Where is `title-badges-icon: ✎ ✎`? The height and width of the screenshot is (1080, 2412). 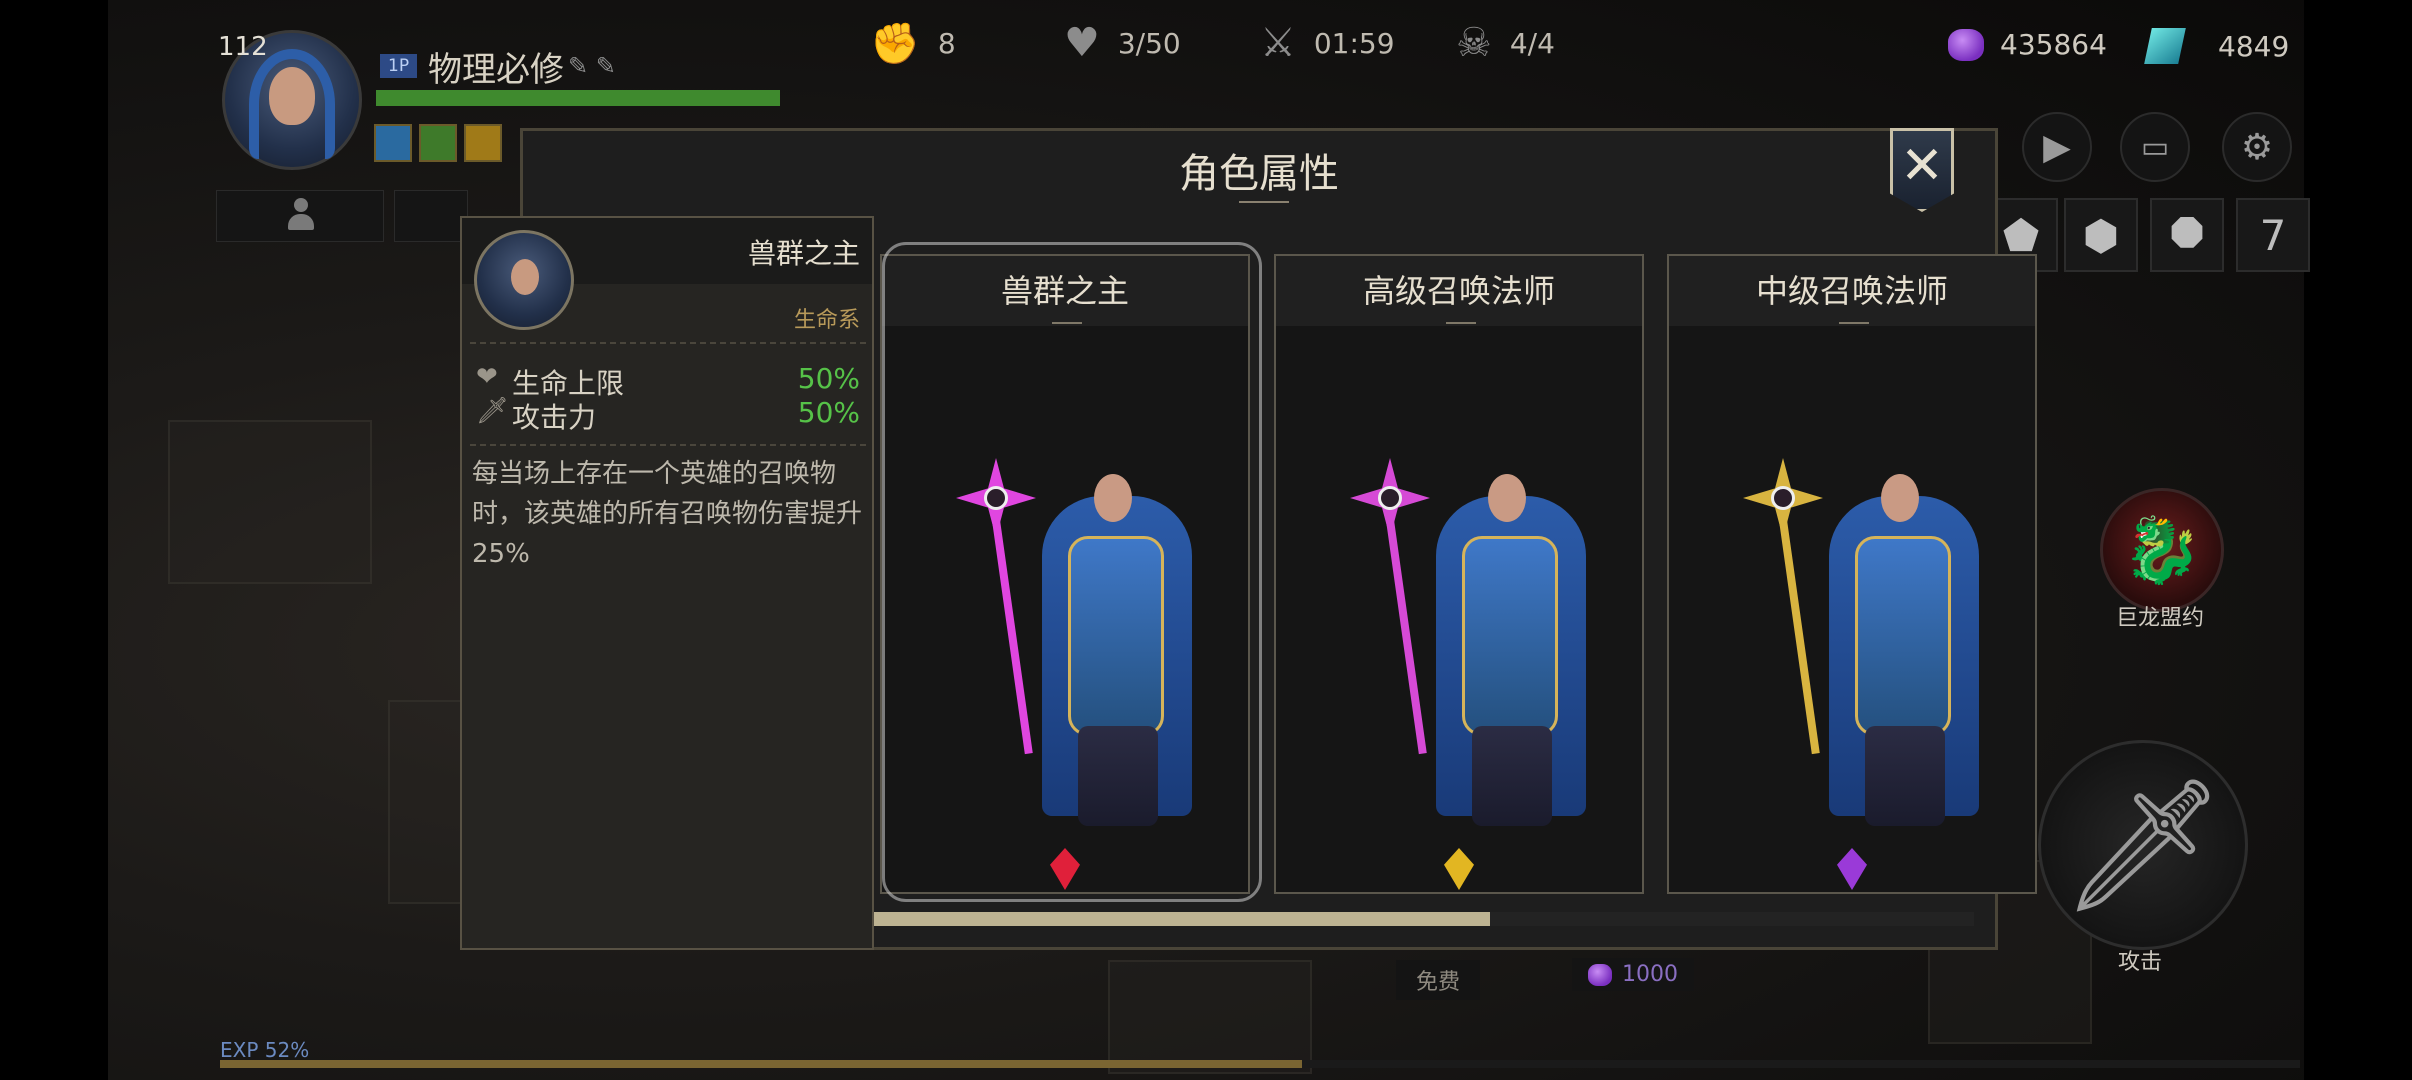 title-badges-icon: ✎ ✎ is located at coordinates (592, 66).